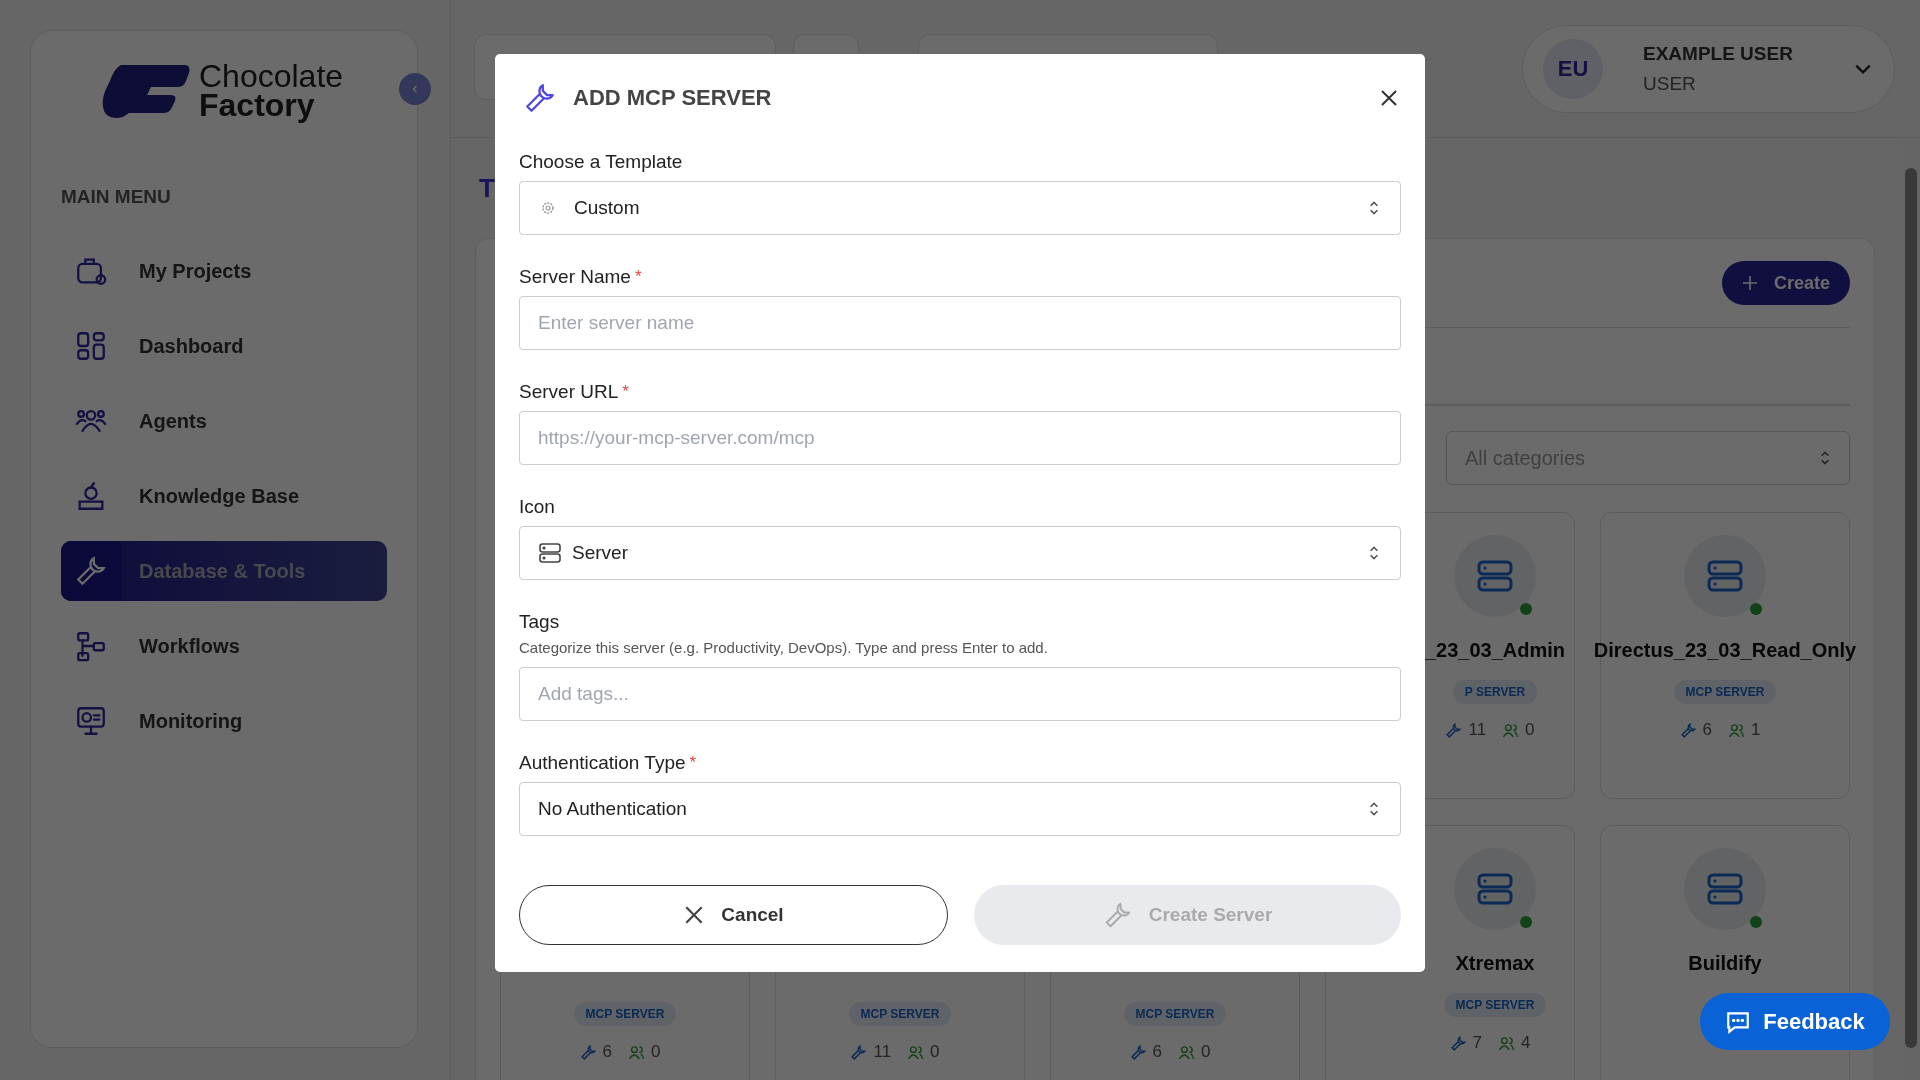  Describe the element at coordinates (1495, 692) in the screenshot. I see `type-badge: P SERVER` at that location.